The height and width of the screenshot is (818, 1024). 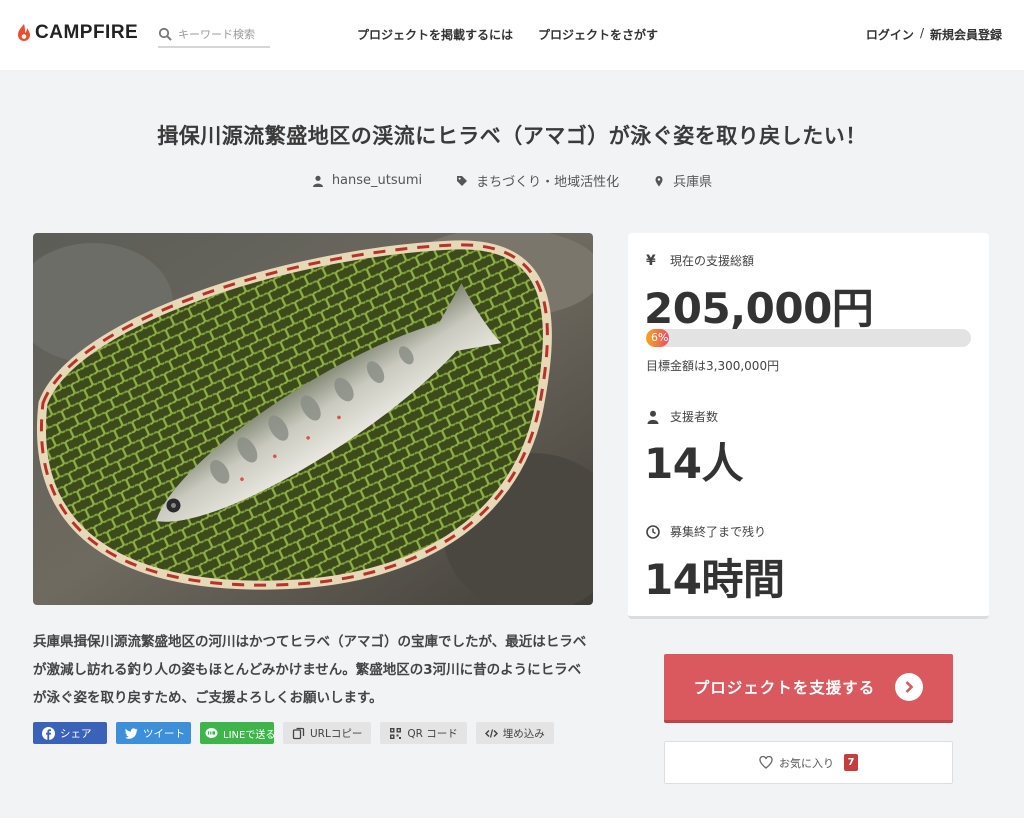 I want to click on nav-find-project: プロジェクトをさがす, so click(x=598, y=34).